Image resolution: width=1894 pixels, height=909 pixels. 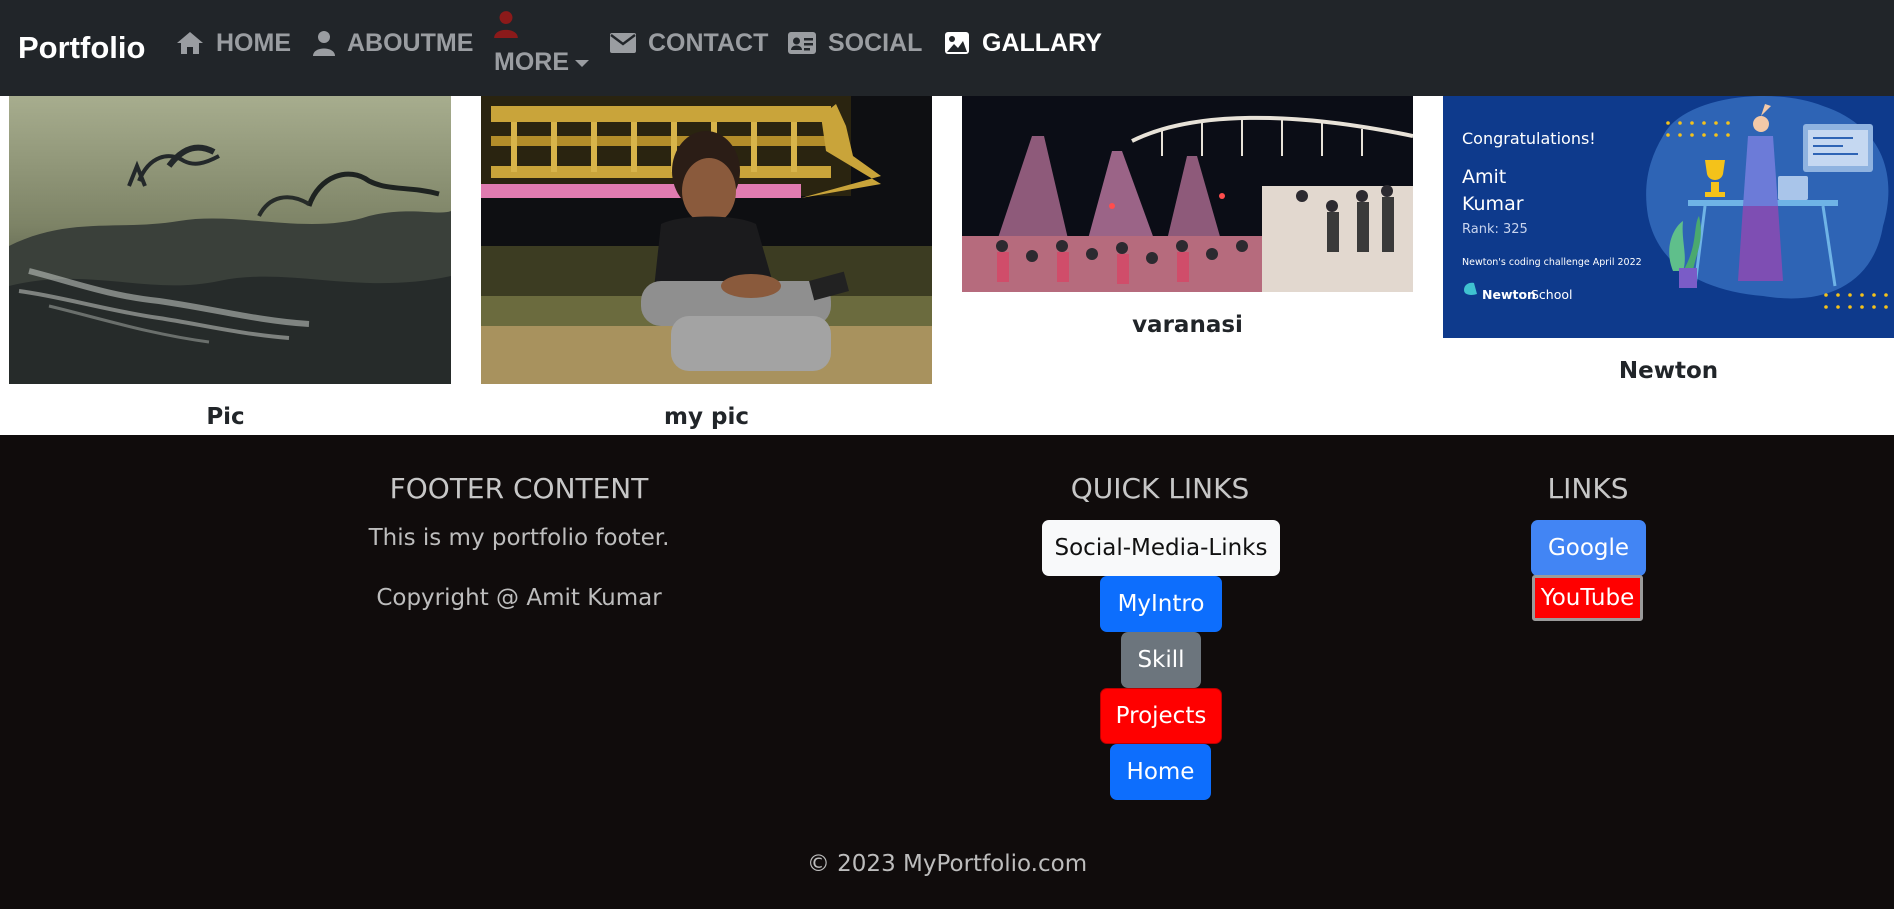 I want to click on projects-button: Projects, so click(x=1161, y=716).